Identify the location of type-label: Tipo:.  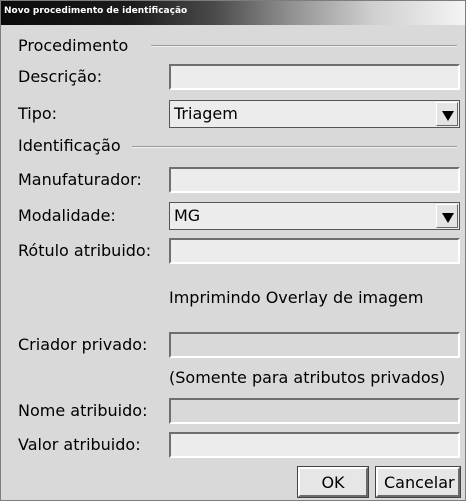
(38, 113).